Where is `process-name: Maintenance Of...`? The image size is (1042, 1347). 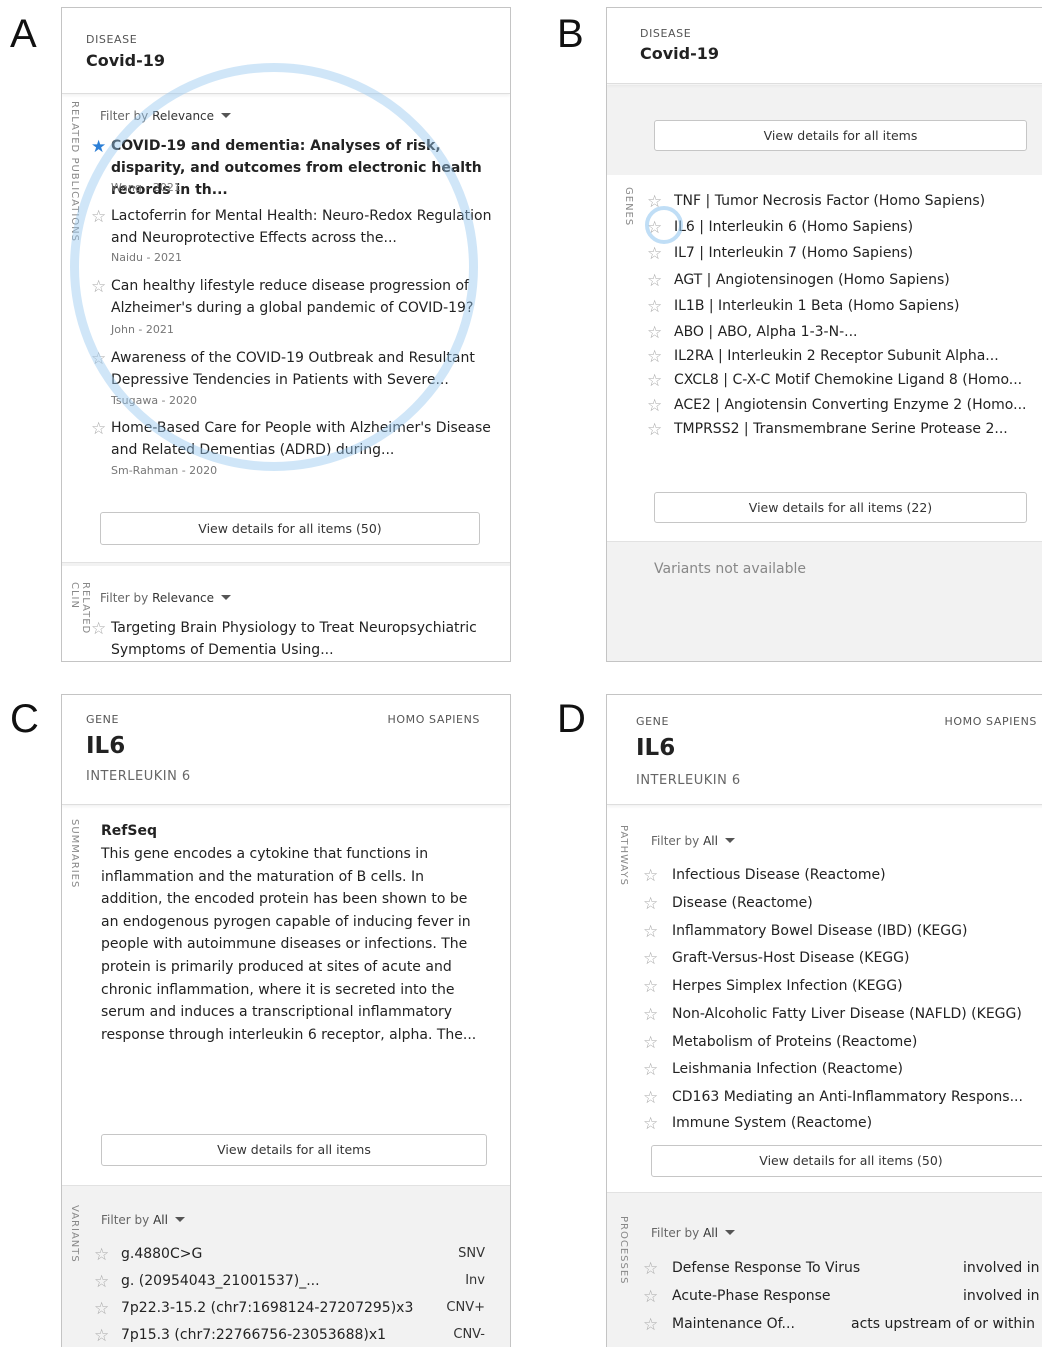 process-name: Maintenance Of... is located at coordinates (733, 1324).